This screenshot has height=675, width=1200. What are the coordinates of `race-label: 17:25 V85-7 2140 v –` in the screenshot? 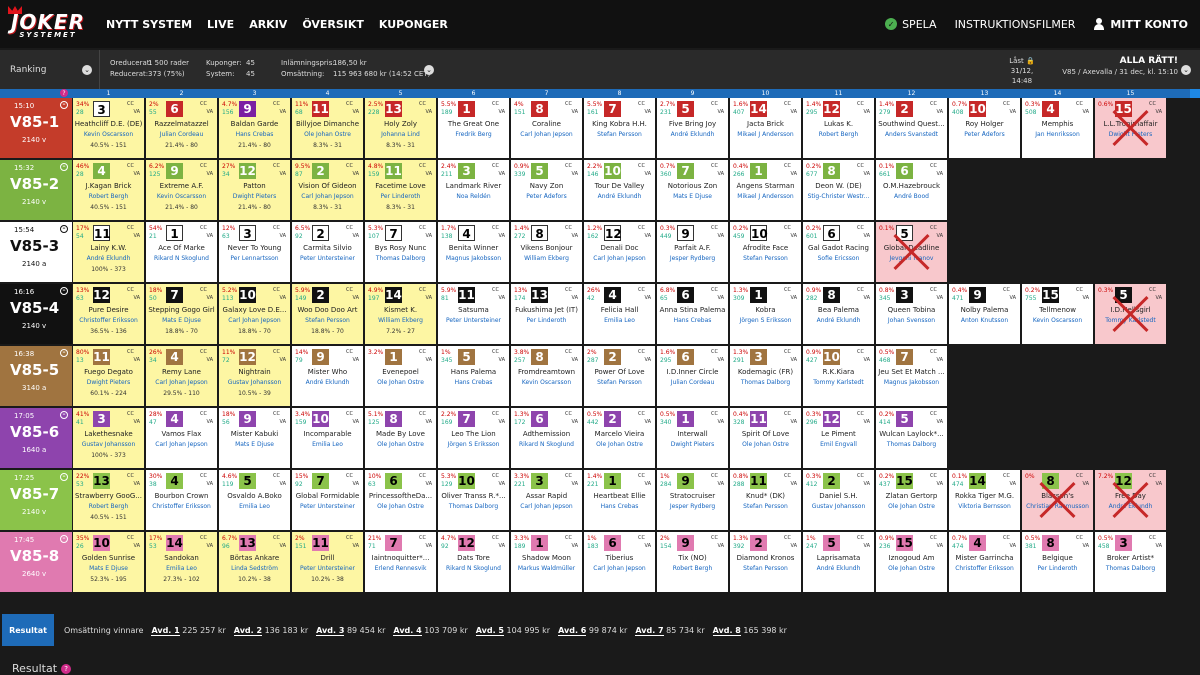 It's located at (36, 500).